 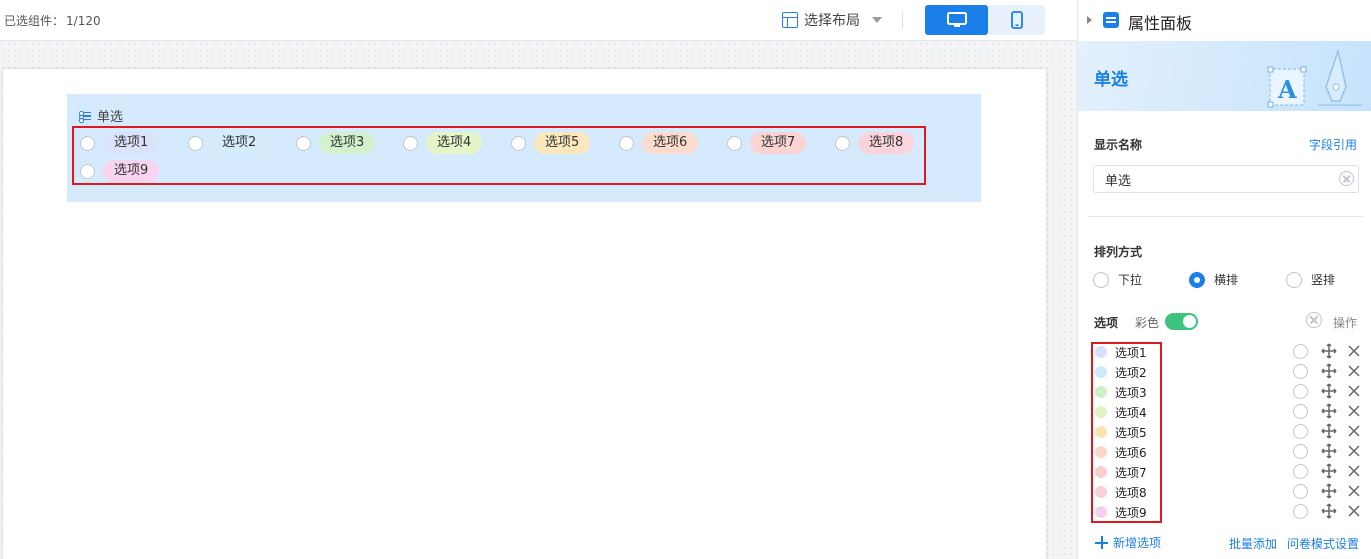 What do you see at coordinates (1131, 412) in the screenshot?
I see `option-label: 选项4` at bounding box center [1131, 412].